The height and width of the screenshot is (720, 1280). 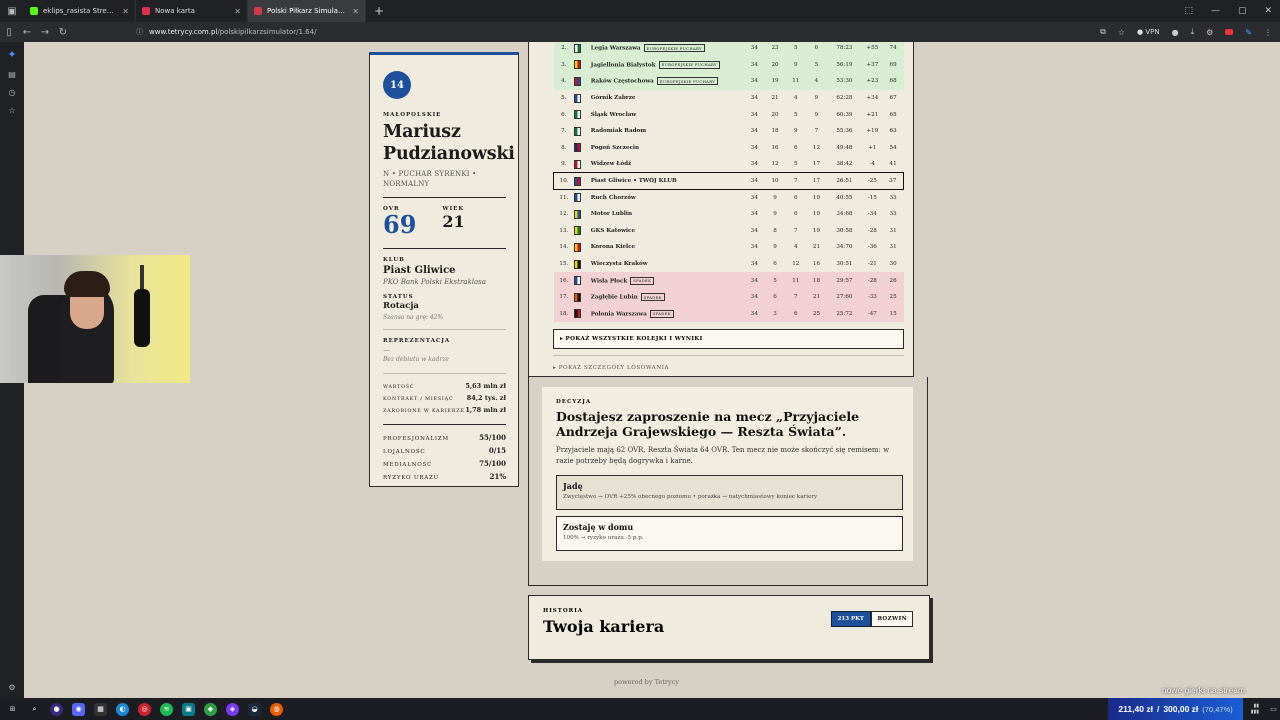 I want to click on wallet-icon: ▤, so click(x=12, y=74).